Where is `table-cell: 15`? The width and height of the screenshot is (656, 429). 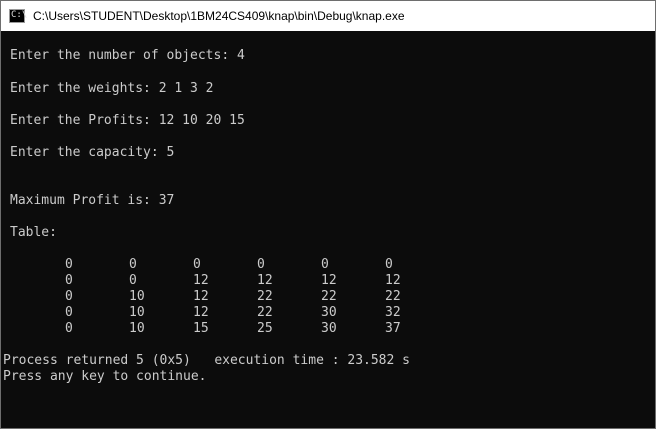 table-cell: 15 is located at coordinates (201, 328).